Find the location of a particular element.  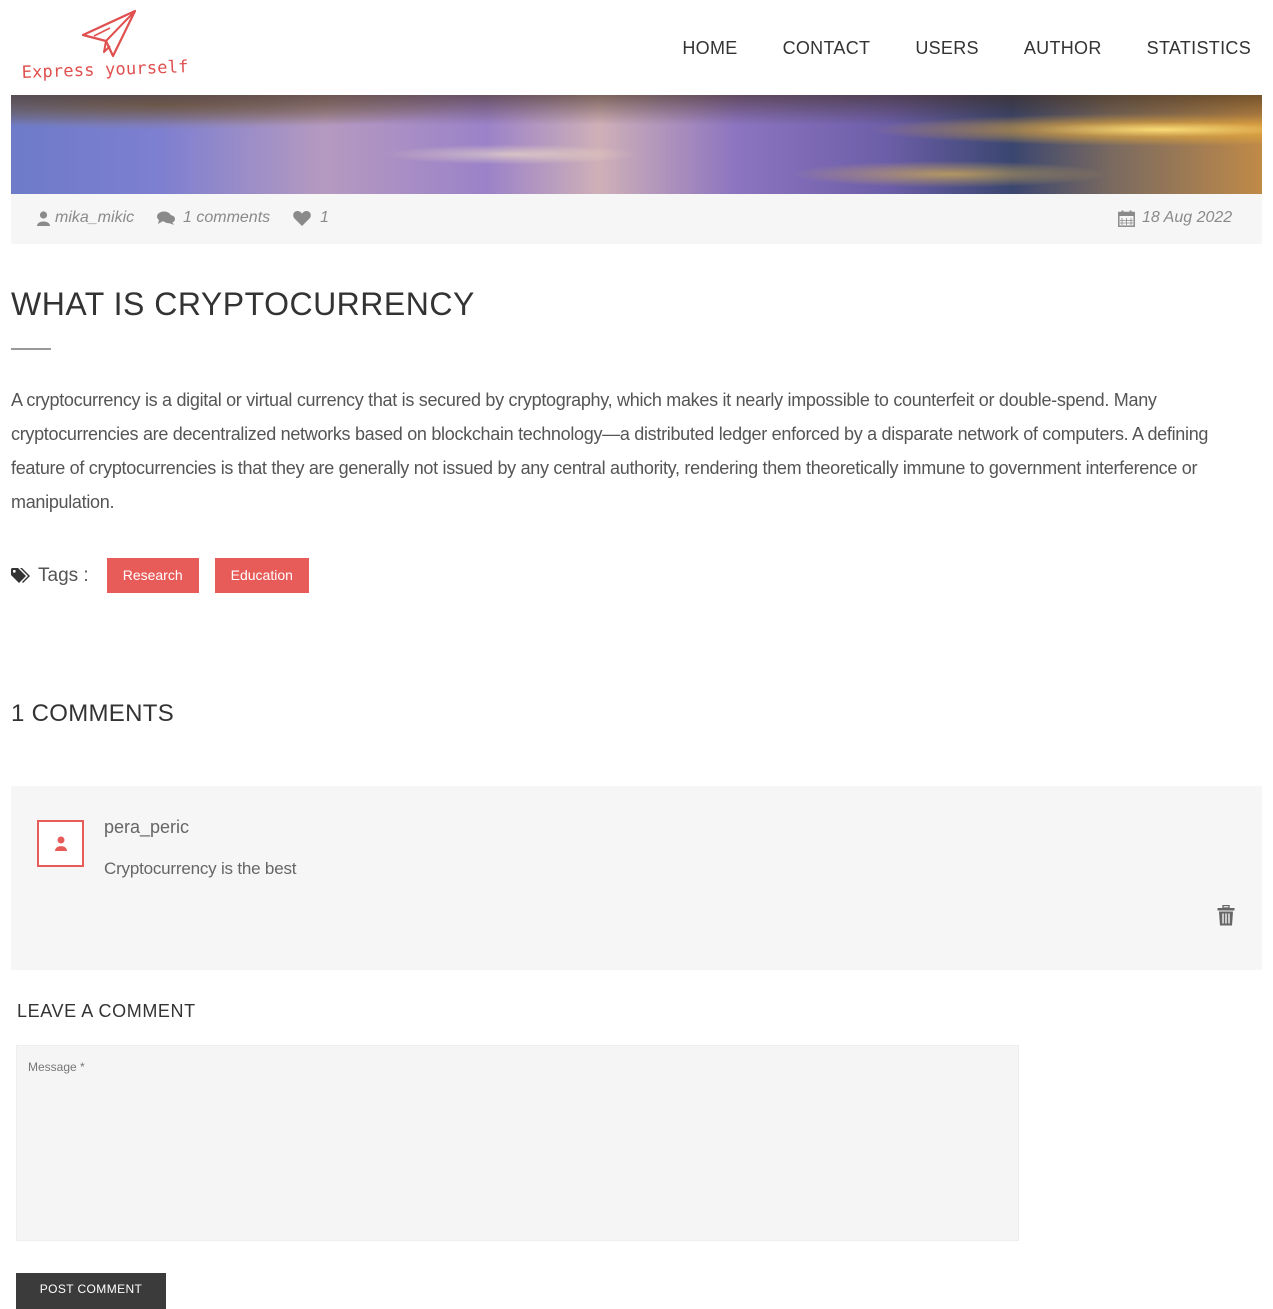

post-comments-count: 1 comments is located at coordinates (213, 218).